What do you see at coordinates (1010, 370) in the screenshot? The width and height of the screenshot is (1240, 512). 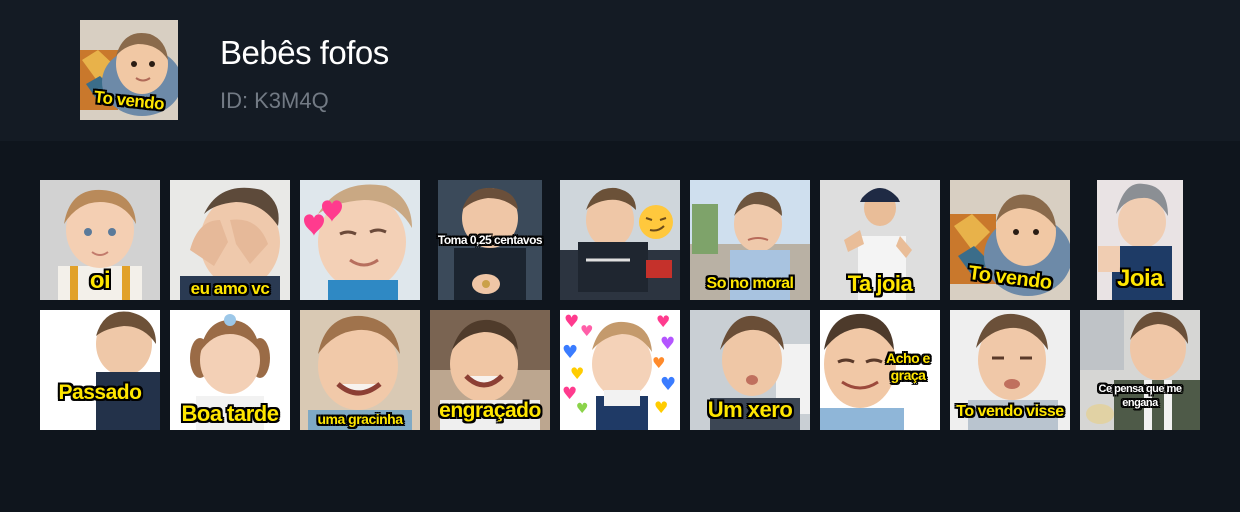 I see `sticker-to-vendo-visse: To vendo visse` at bounding box center [1010, 370].